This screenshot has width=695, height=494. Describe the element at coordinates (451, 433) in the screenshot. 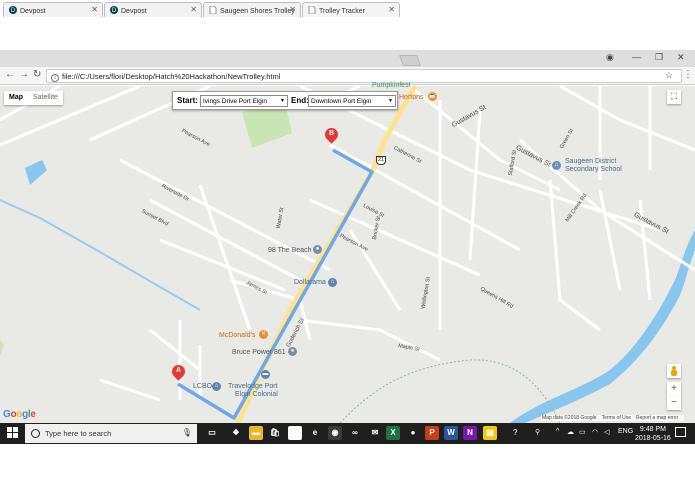

I see `word-icon: W` at that location.